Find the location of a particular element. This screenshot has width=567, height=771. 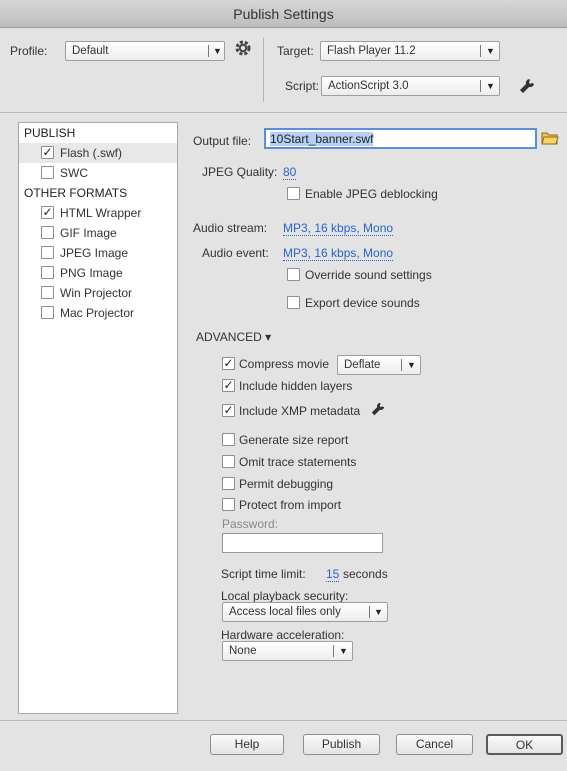

override-sound-label: Override sound settings is located at coordinates (368, 275).